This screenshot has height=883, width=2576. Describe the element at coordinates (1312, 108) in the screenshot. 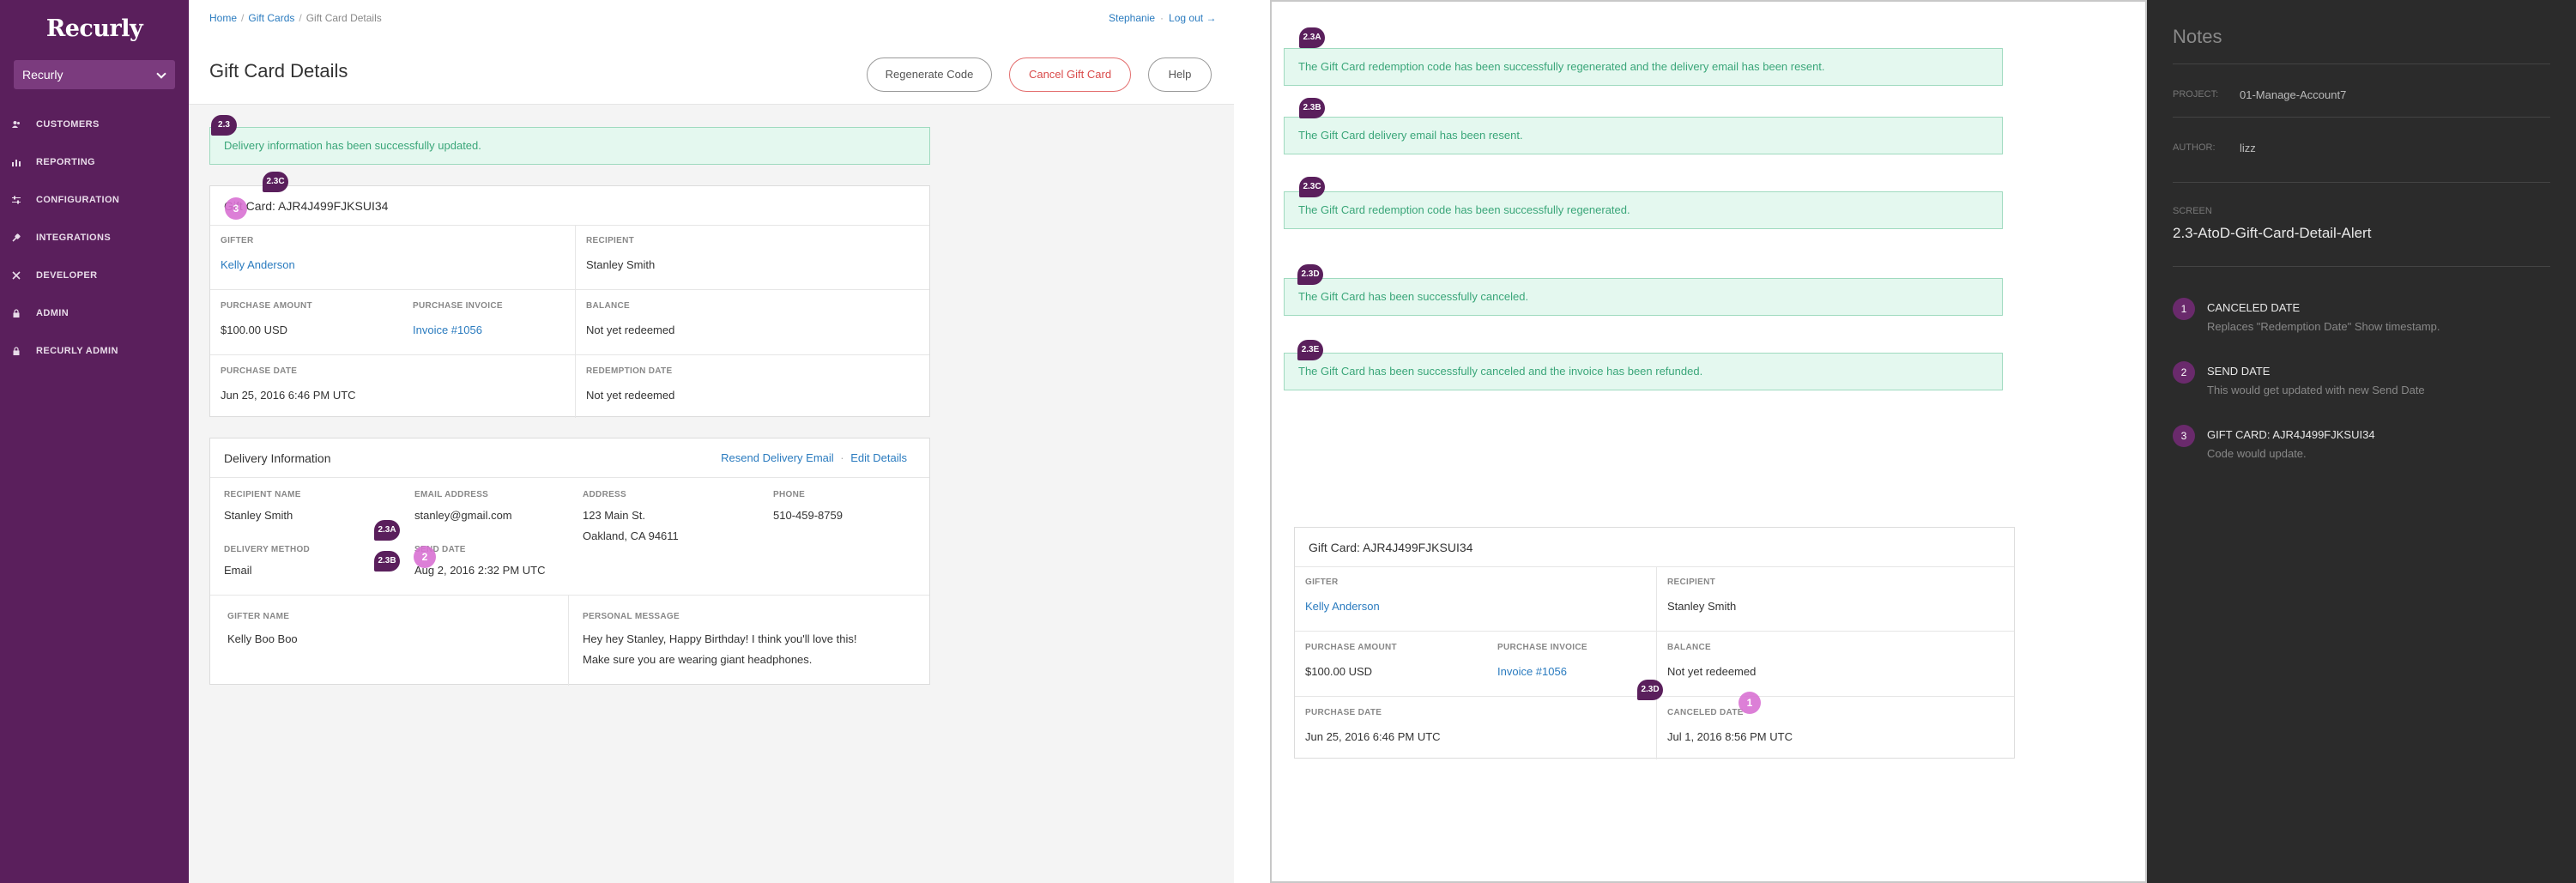

I see `annotation-tag: 2.3B` at that location.